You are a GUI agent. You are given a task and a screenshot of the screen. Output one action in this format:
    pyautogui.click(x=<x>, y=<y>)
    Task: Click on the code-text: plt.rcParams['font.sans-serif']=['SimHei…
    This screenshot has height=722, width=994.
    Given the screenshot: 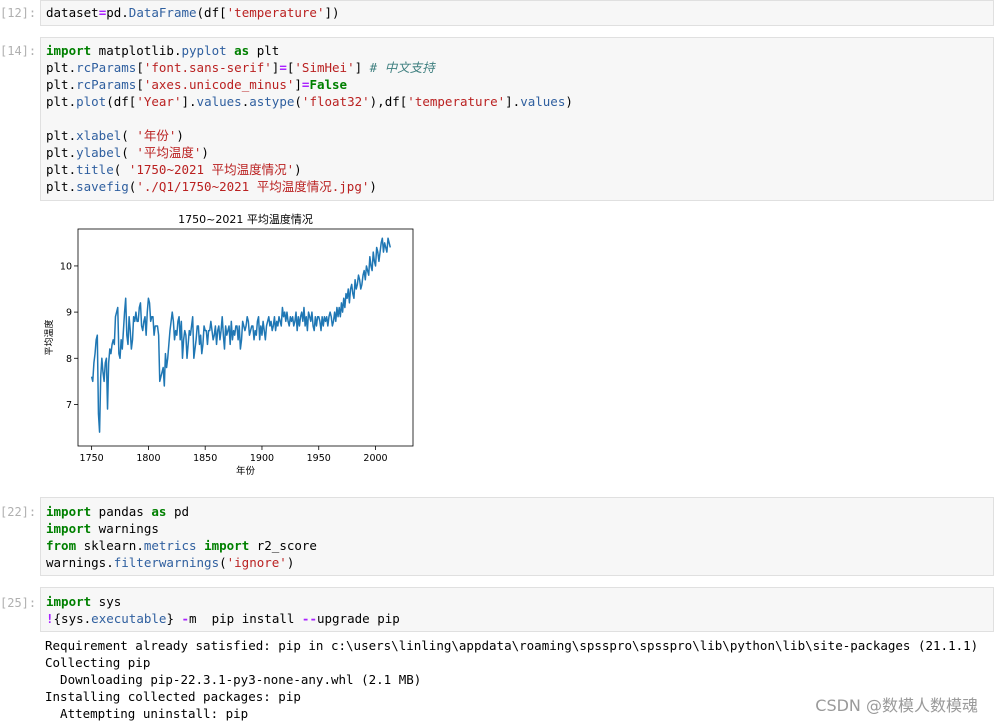 What is the action you would take?
    pyautogui.click(x=240, y=67)
    